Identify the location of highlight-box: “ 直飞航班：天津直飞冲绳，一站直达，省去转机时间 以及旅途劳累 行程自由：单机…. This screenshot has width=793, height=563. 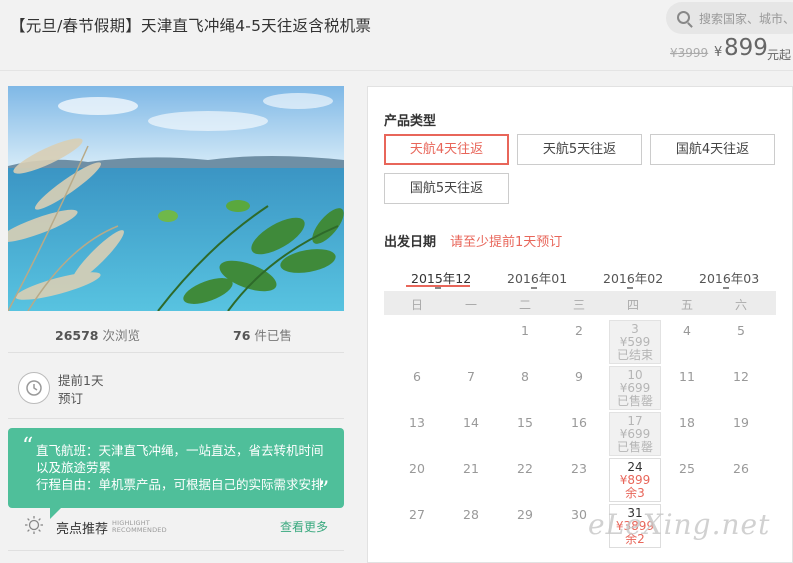
(176, 473).